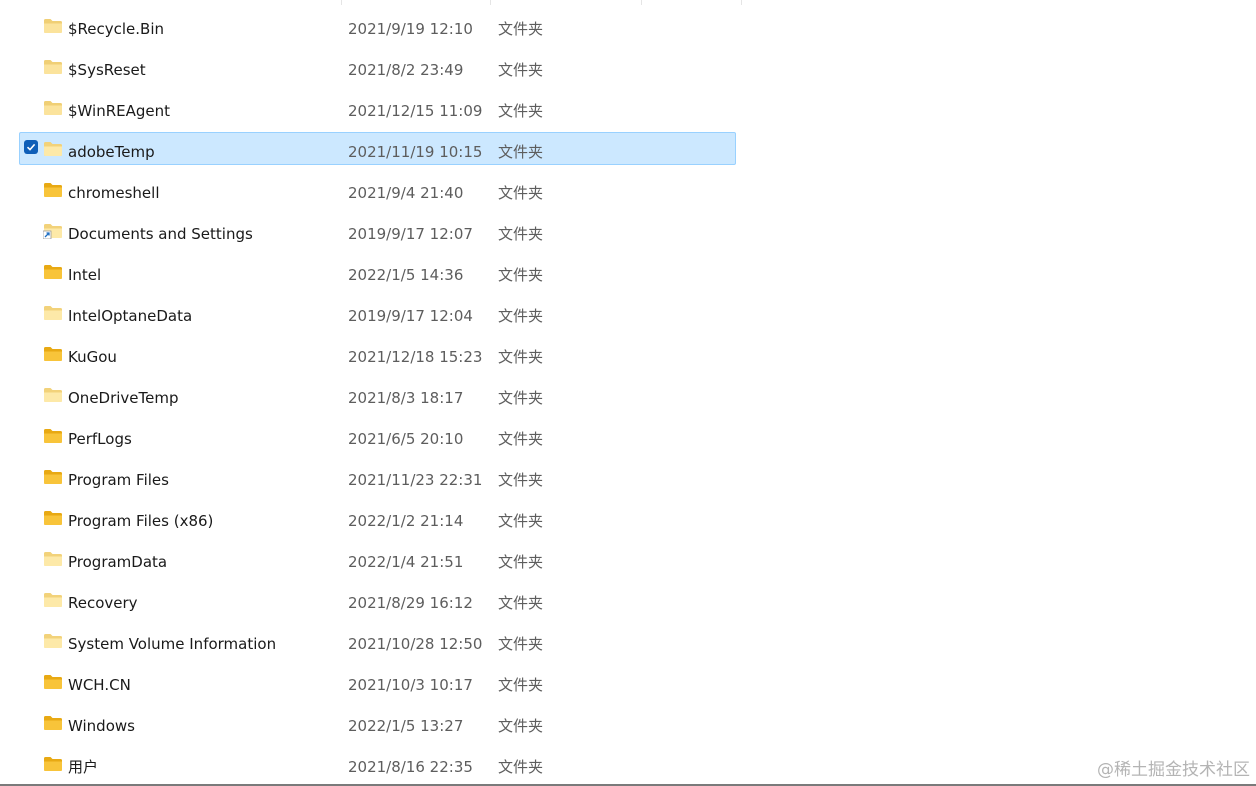 The width and height of the screenshot is (1256, 786). Describe the element at coordinates (628, 438) in the screenshot. I see `file-row: PerfLogs 2021/6/5 20:10 文件夹` at that location.